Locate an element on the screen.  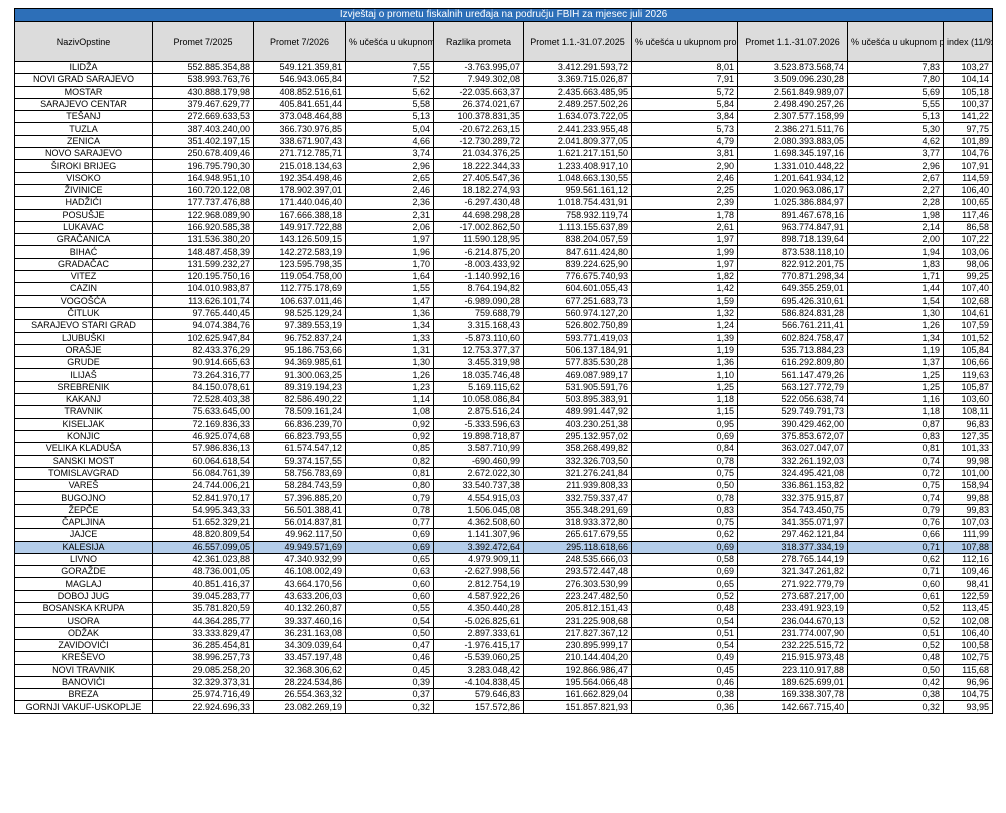
value-cell: 231.774.007,90 is located at coordinates (792, 633).